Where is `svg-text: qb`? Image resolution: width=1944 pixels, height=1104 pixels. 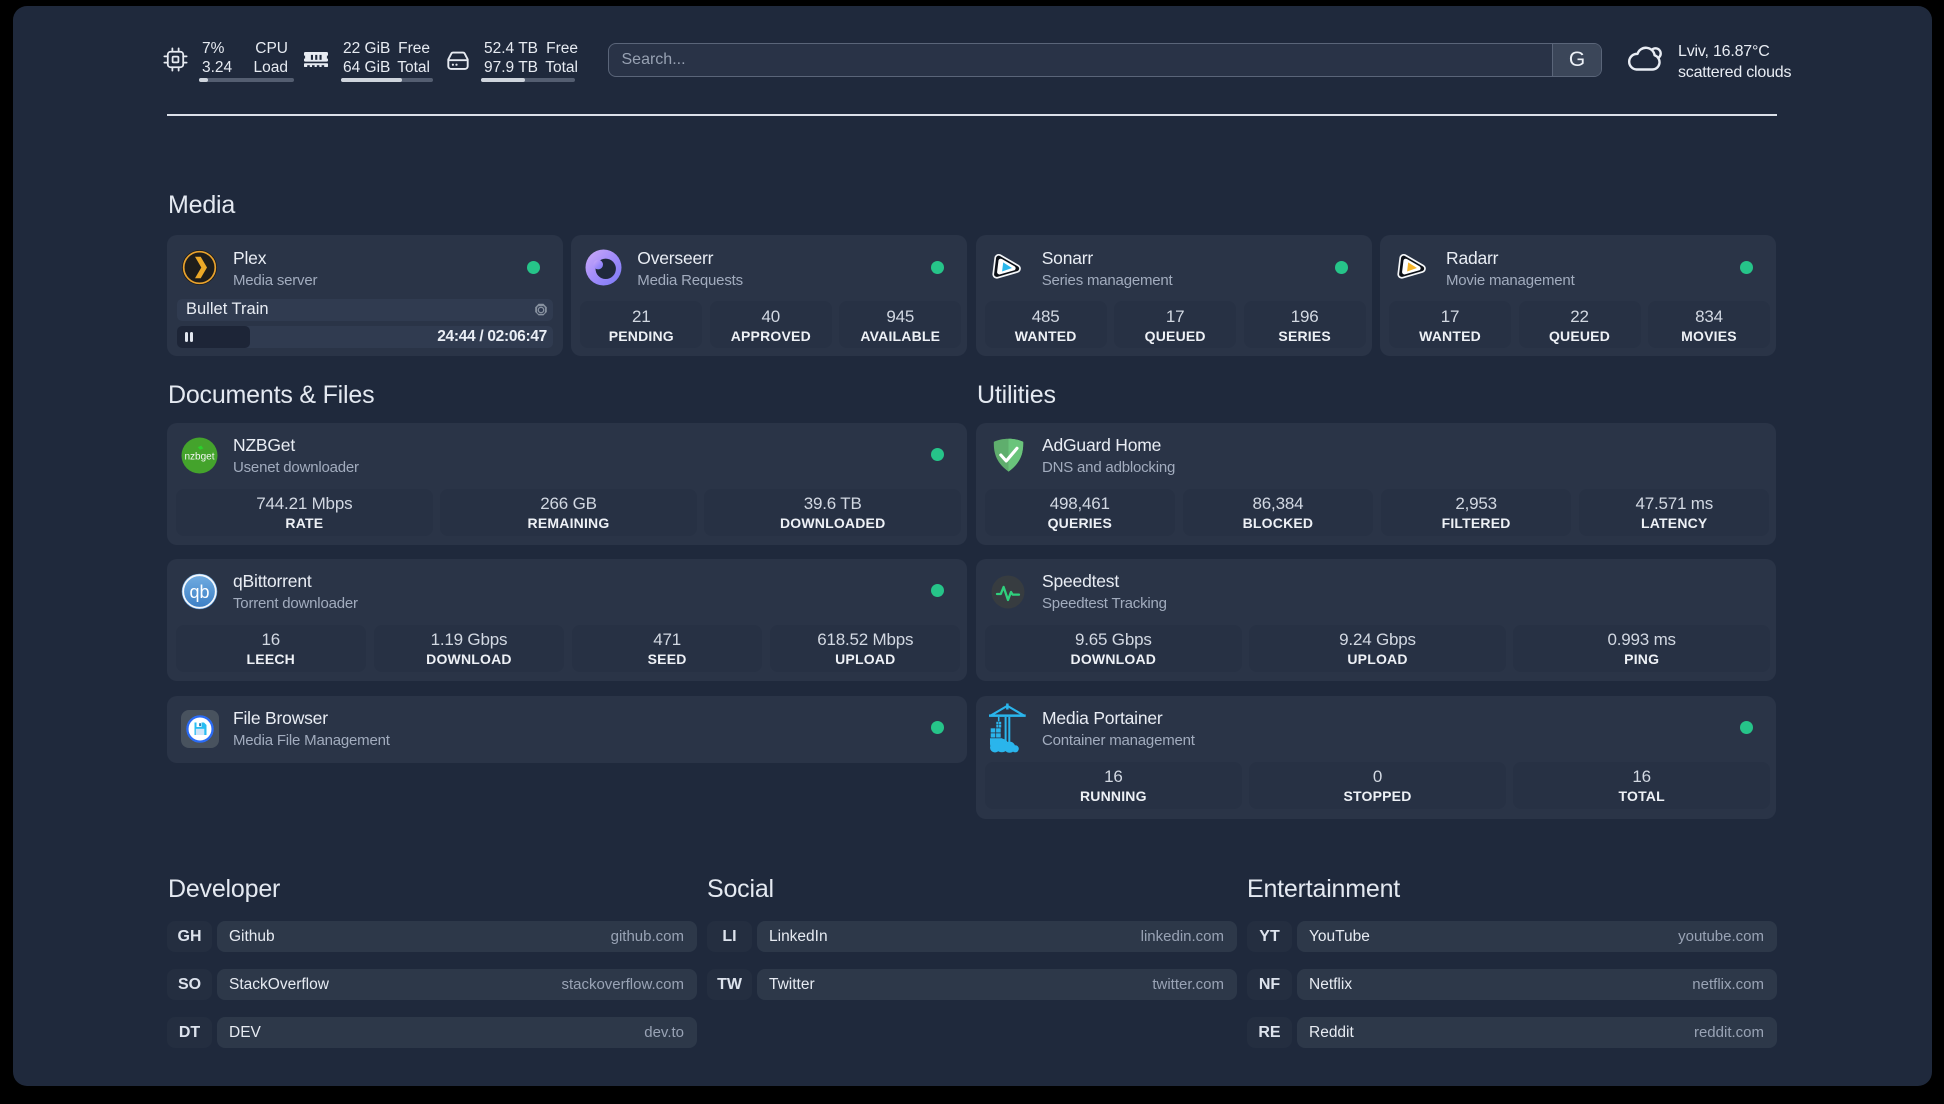
svg-text: qb is located at coordinates (199, 592).